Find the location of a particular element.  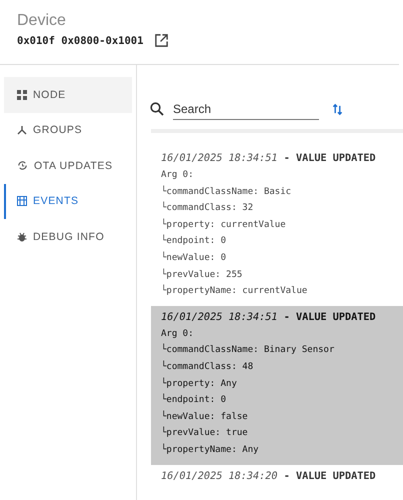

event-property: └commandClass: 32 is located at coordinates (207, 208).